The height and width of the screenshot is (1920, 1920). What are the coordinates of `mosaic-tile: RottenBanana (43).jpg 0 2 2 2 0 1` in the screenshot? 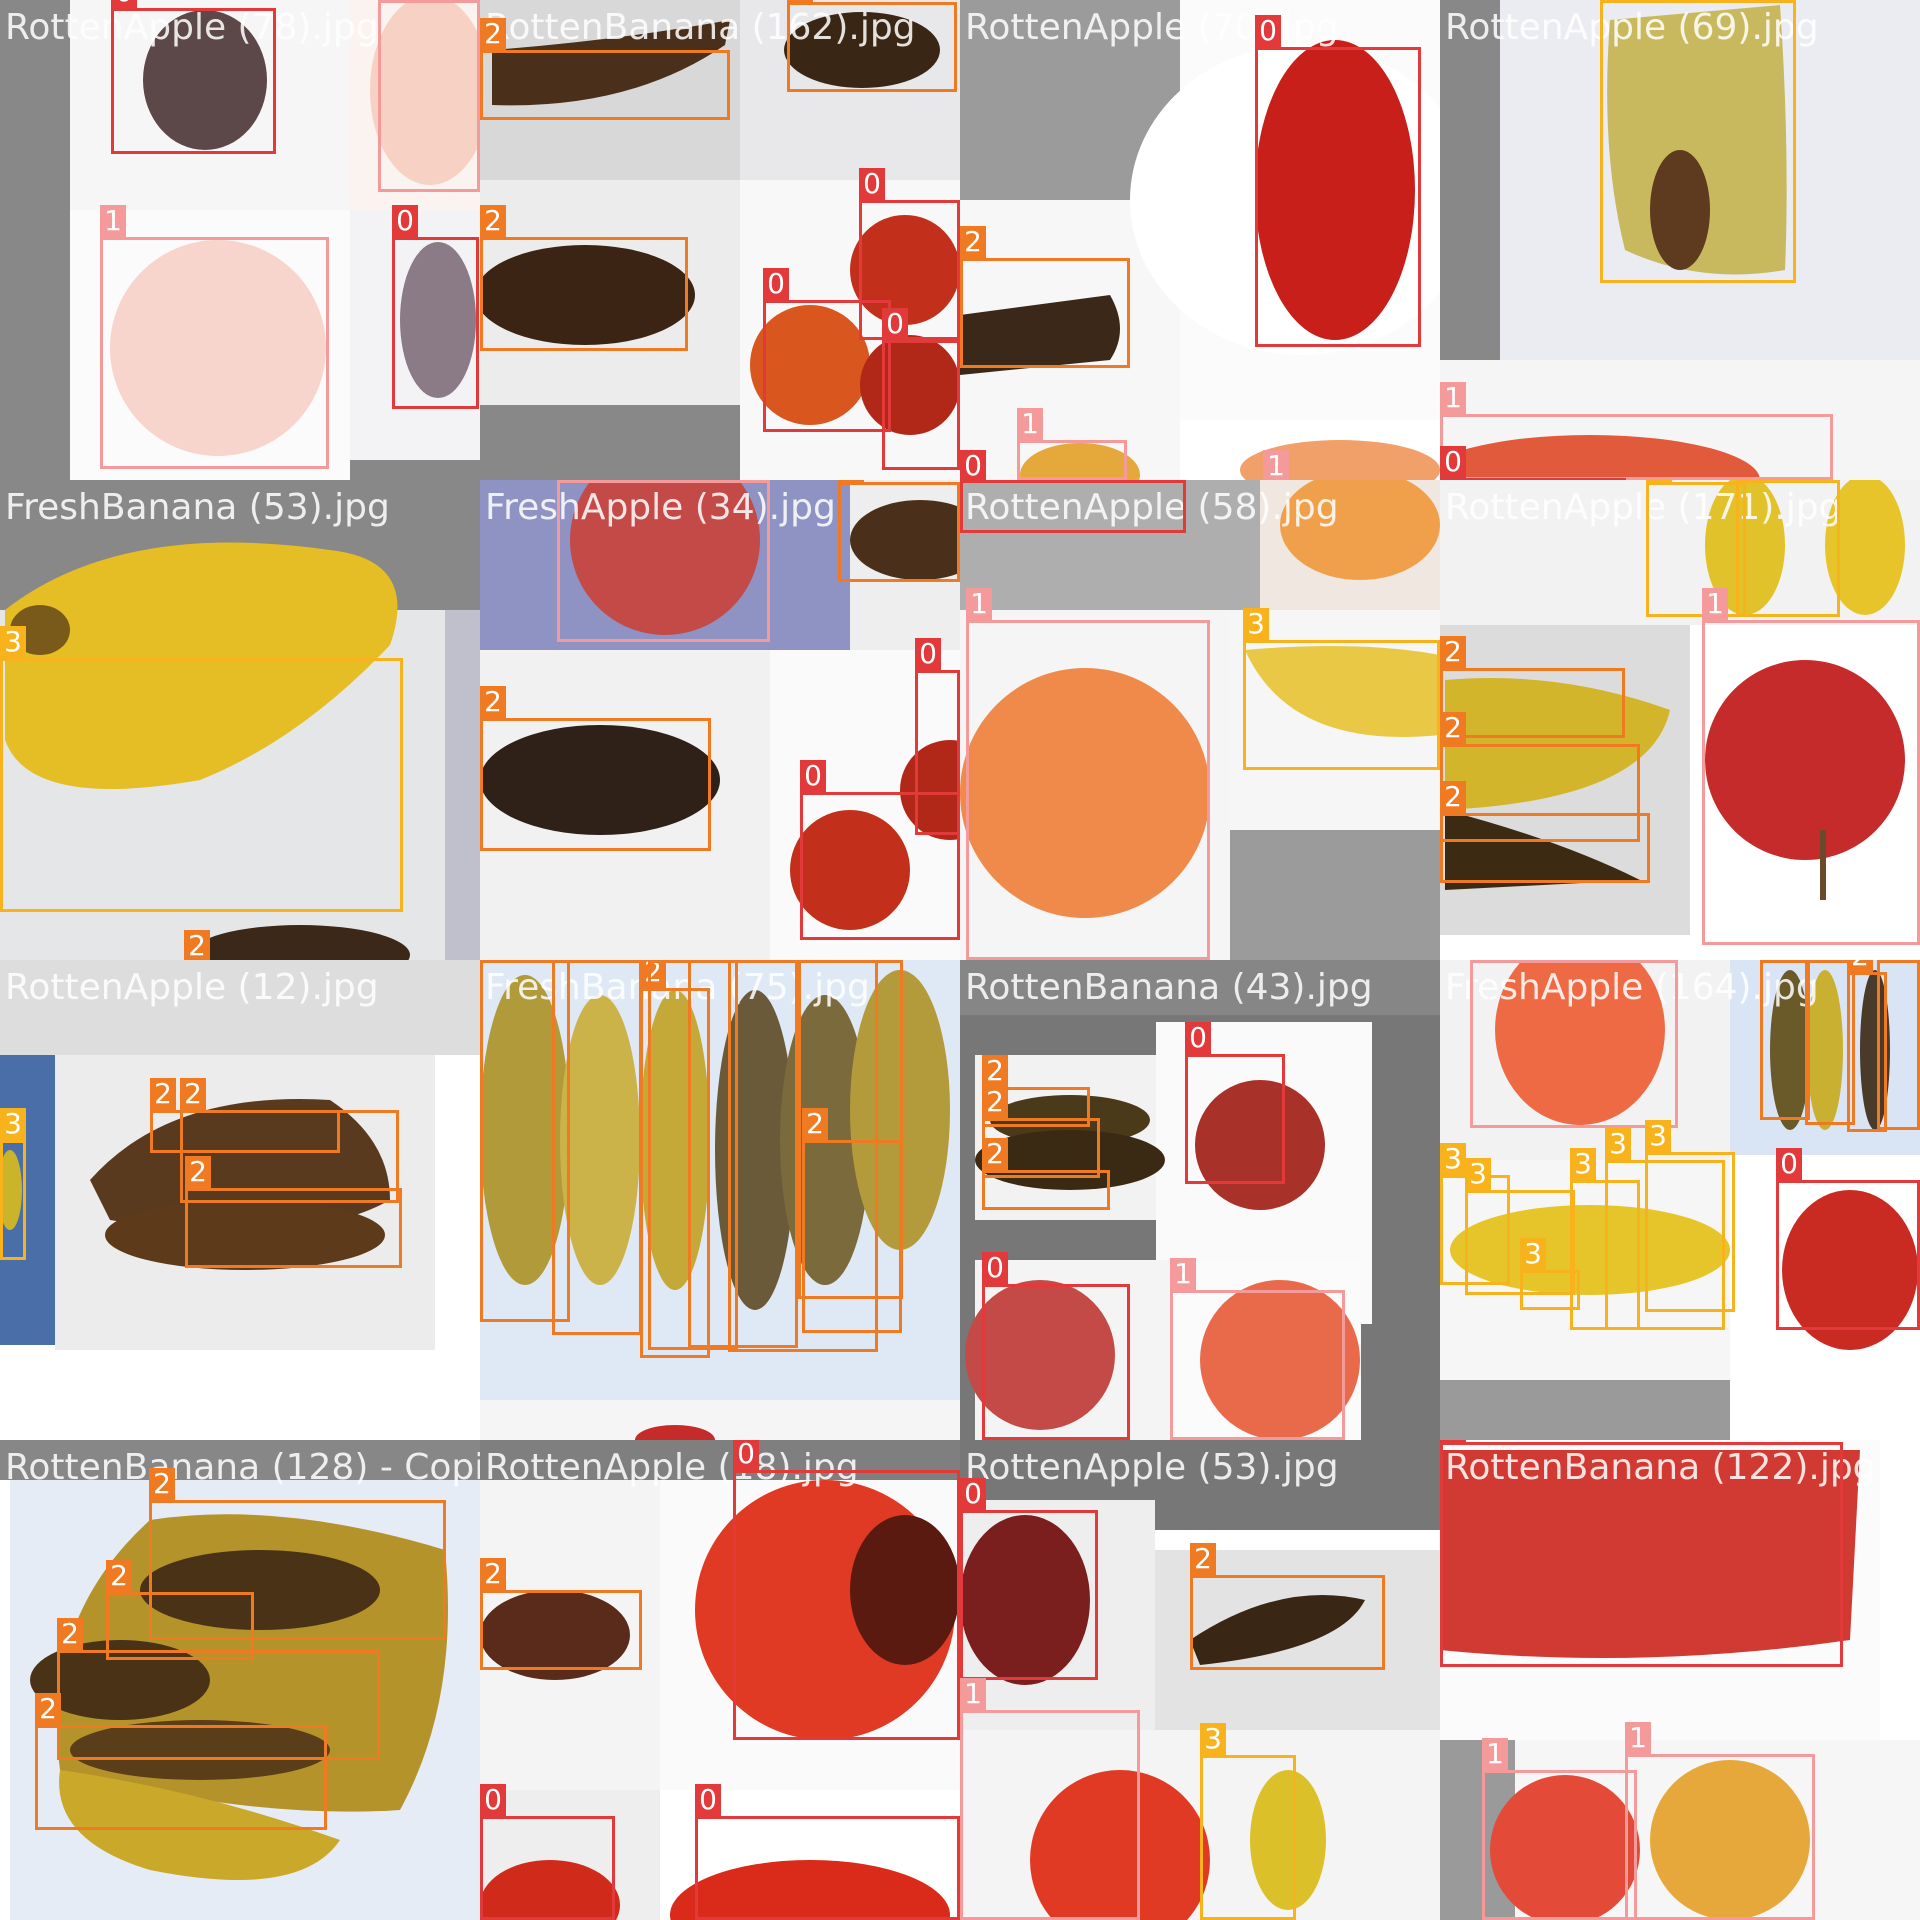 It's located at (1200, 1200).